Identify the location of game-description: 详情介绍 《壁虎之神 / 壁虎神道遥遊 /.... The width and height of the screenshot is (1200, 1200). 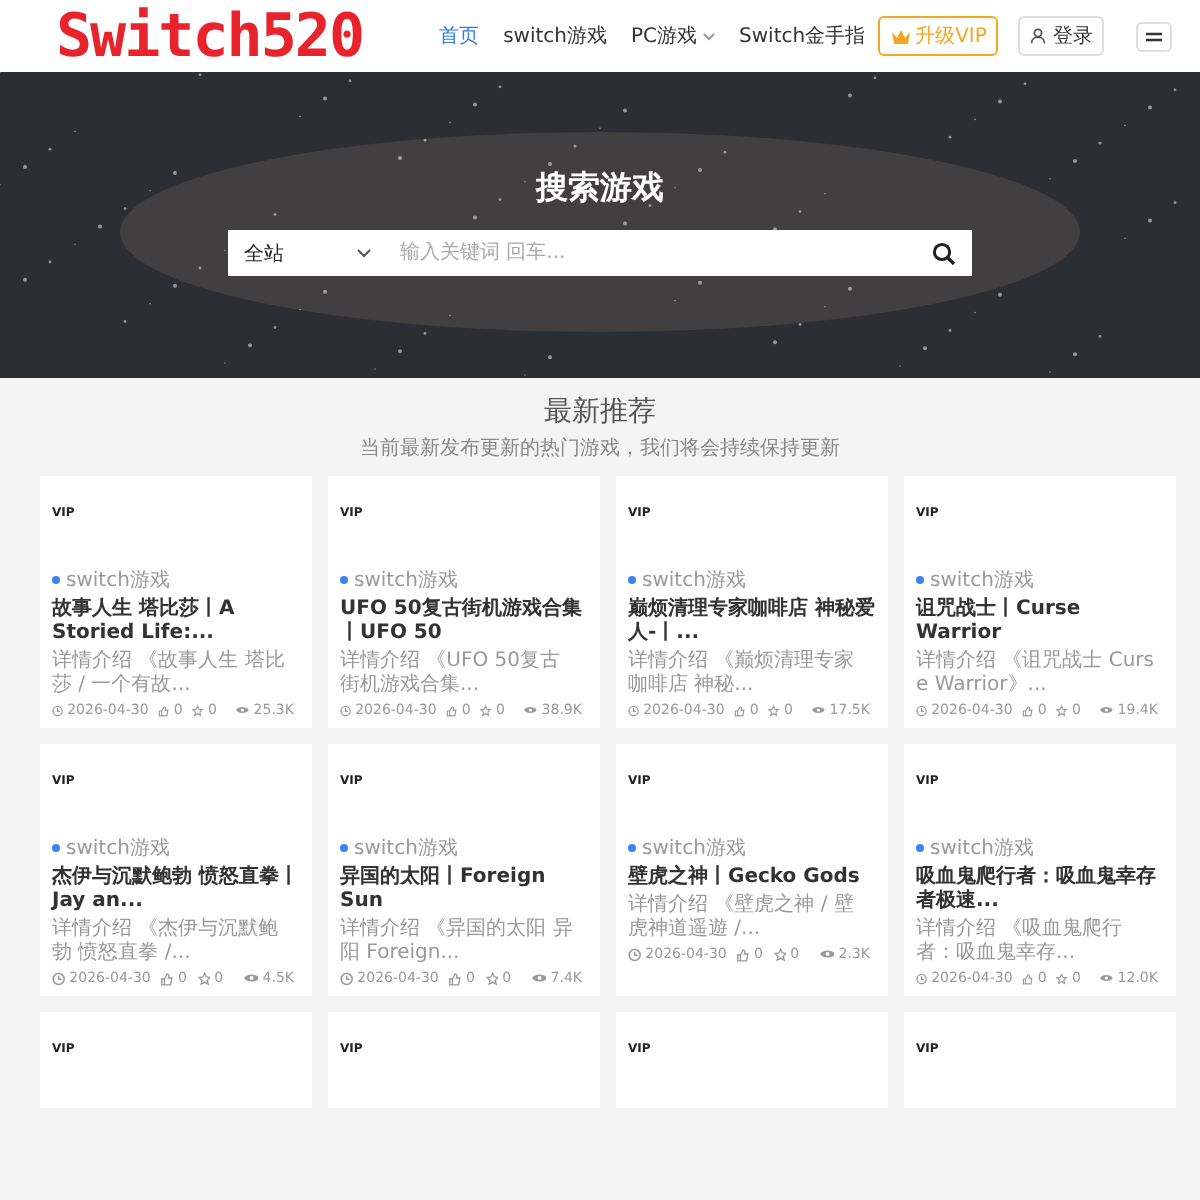
(742, 918).